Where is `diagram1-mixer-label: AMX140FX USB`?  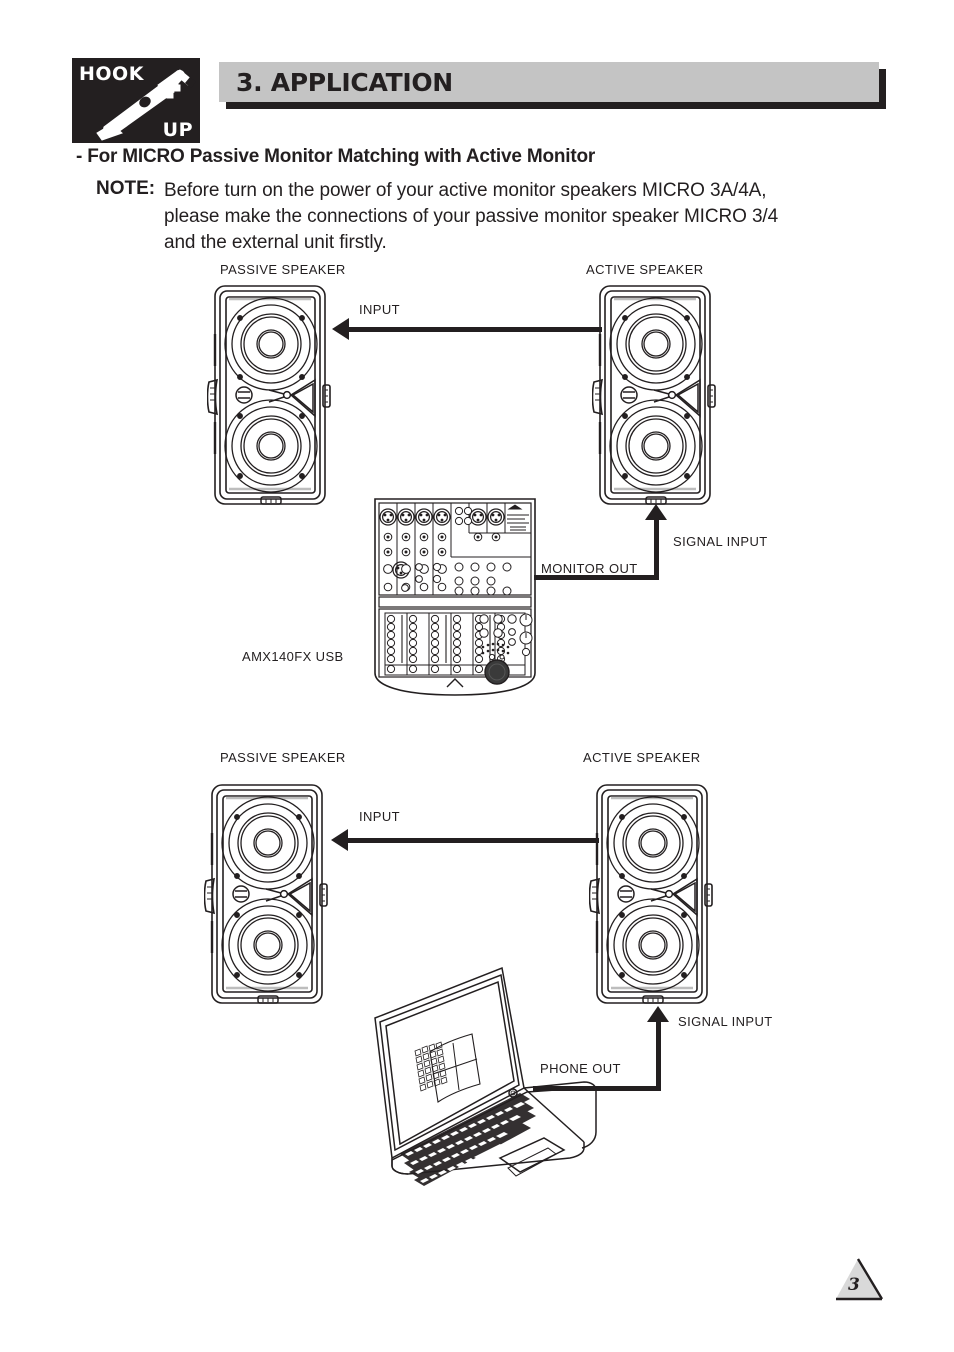 diagram1-mixer-label: AMX140FX USB is located at coordinates (293, 656).